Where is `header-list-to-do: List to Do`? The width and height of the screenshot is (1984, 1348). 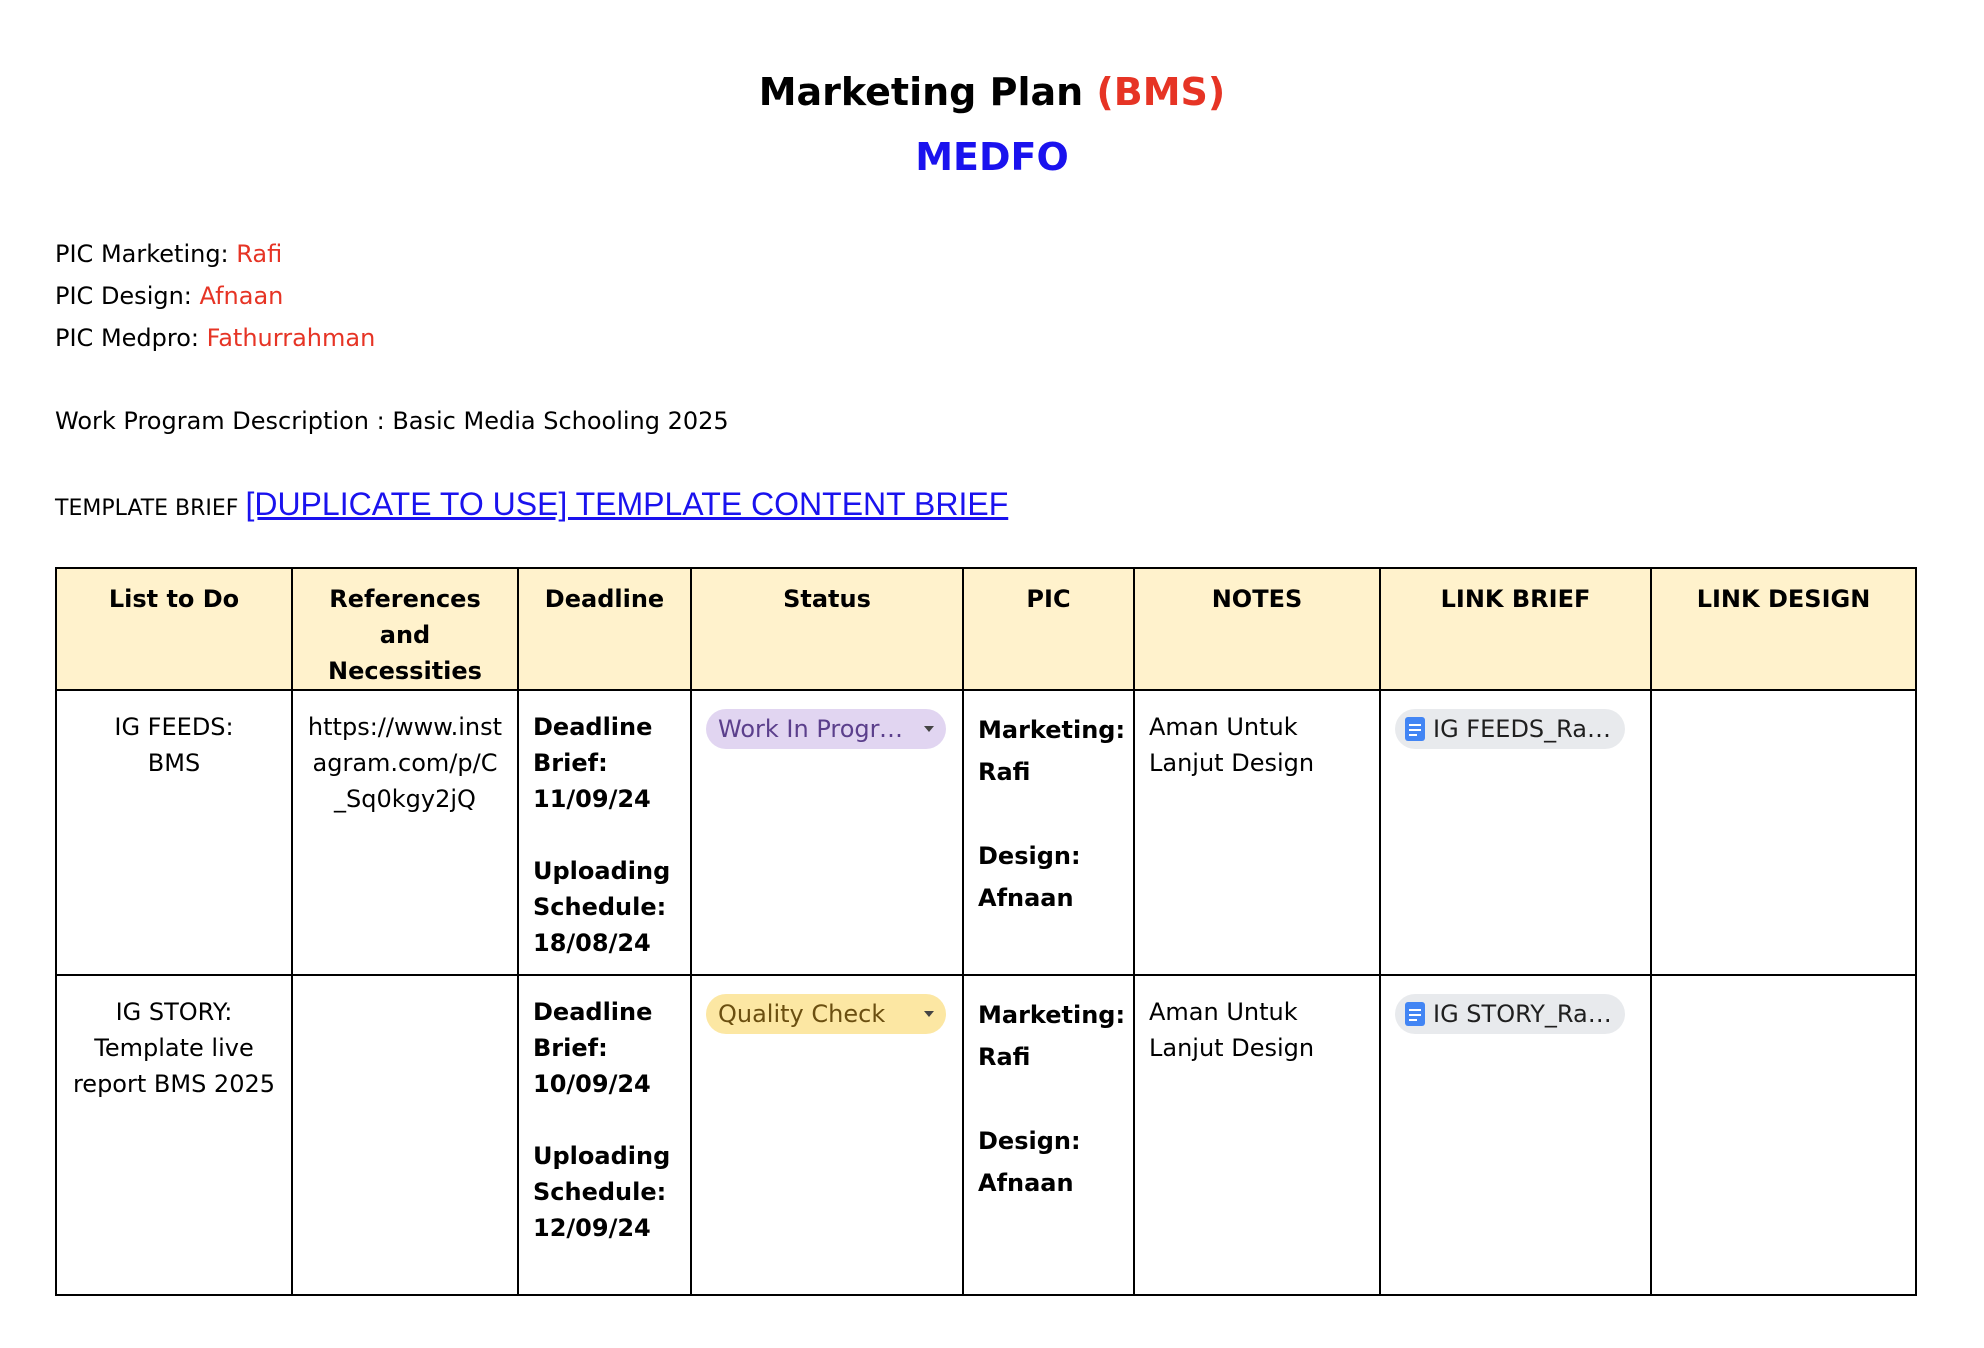 header-list-to-do: List to Do is located at coordinates (174, 629).